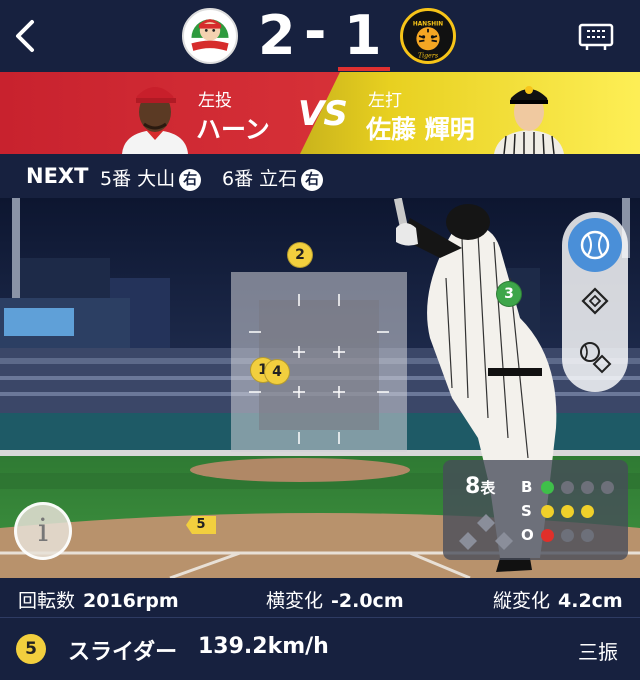 This screenshot has height=680, width=640. What do you see at coordinates (428, 24) in the screenshot?
I see `tigers-logo-text: HANSHIN` at bounding box center [428, 24].